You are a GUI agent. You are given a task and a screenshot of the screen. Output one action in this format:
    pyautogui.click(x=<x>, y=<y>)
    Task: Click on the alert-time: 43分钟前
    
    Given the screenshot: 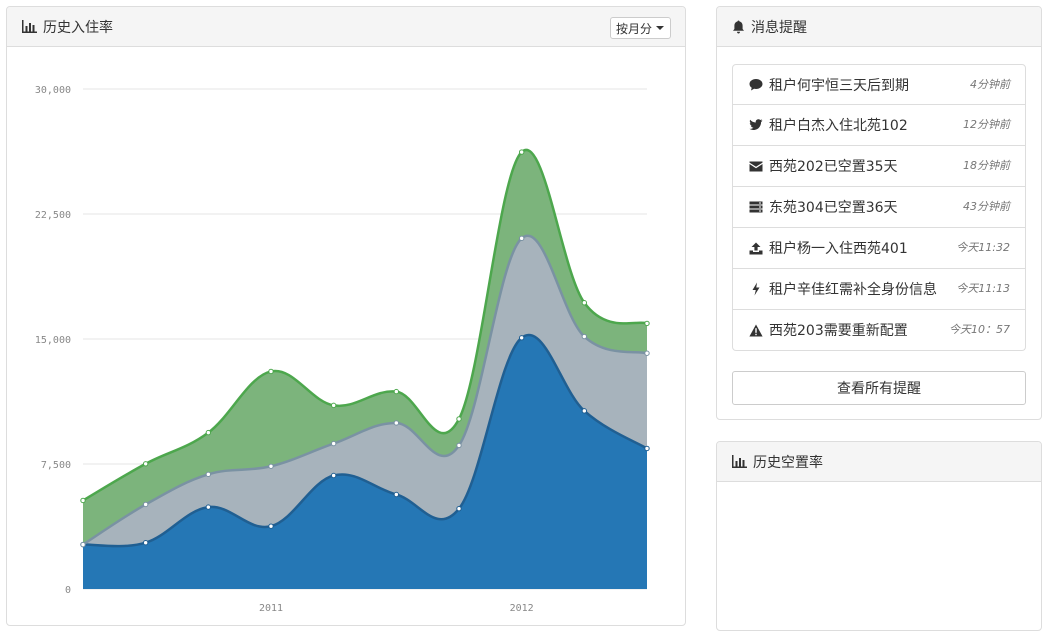 What is the action you would take?
    pyautogui.click(x=986, y=206)
    